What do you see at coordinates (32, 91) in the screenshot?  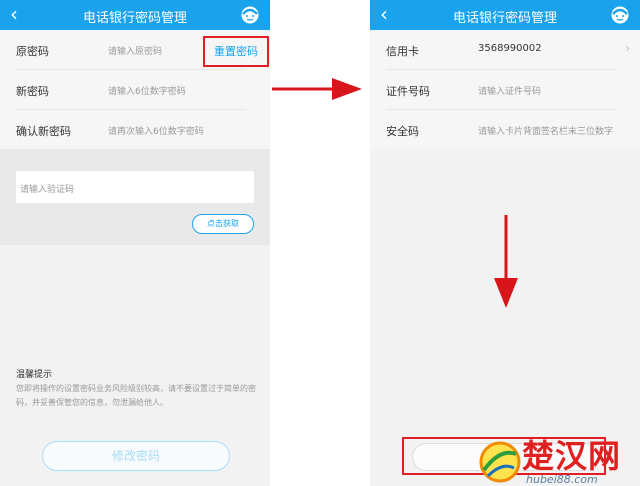 I see `new-password-label: 新密码` at bounding box center [32, 91].